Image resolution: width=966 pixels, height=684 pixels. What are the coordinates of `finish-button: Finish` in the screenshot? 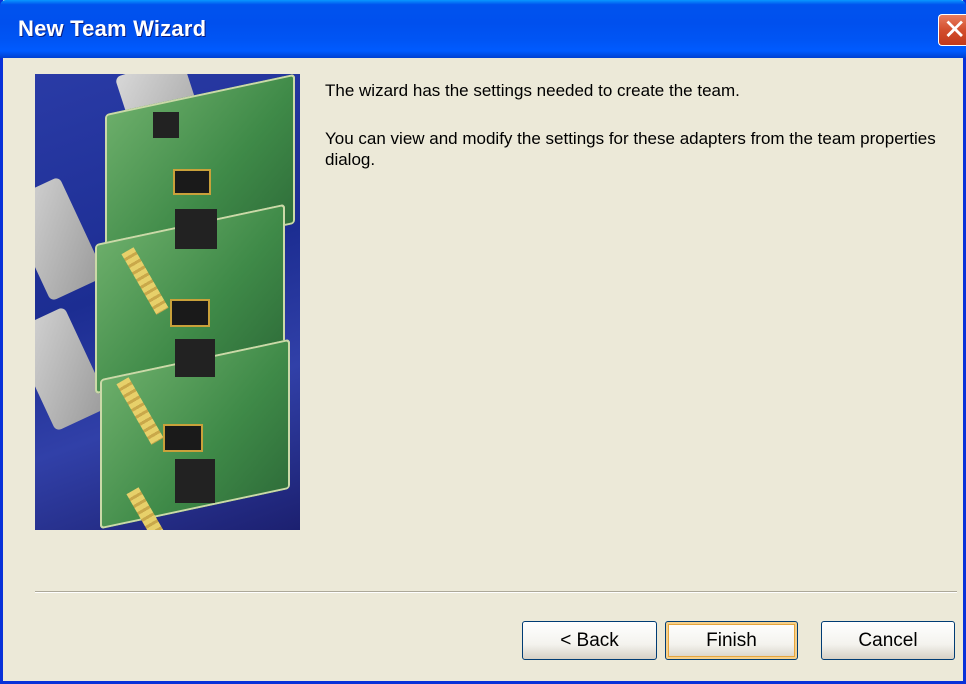 It's located at (731, 640).